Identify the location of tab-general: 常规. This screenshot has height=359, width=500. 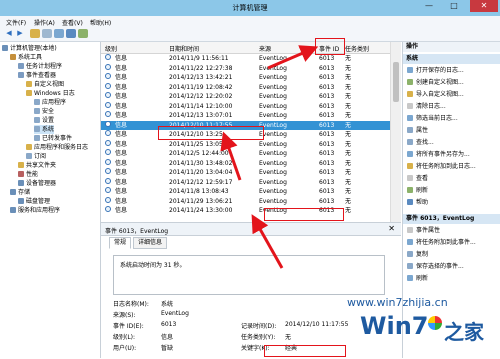
(120, 243).